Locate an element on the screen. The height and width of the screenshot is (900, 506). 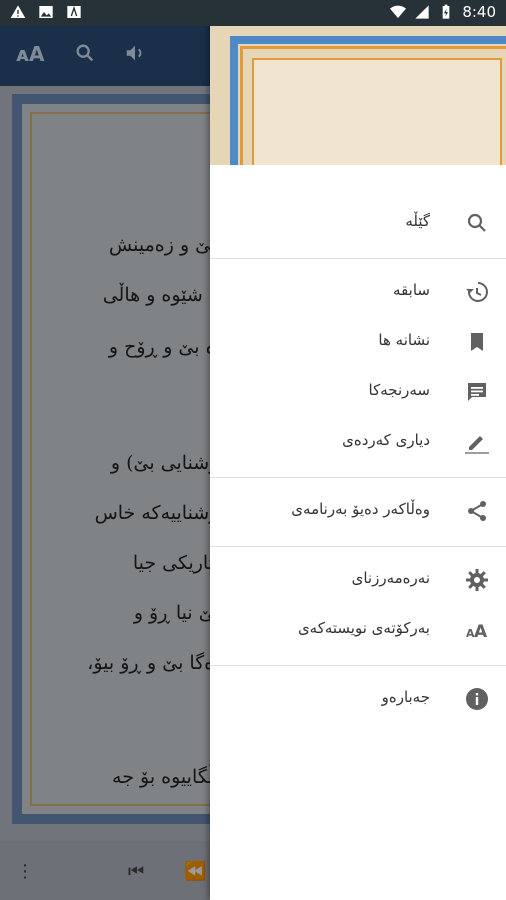
menu-item-label: بەرکۆتەی نویستەکەی is located at coordinates (363, 628).